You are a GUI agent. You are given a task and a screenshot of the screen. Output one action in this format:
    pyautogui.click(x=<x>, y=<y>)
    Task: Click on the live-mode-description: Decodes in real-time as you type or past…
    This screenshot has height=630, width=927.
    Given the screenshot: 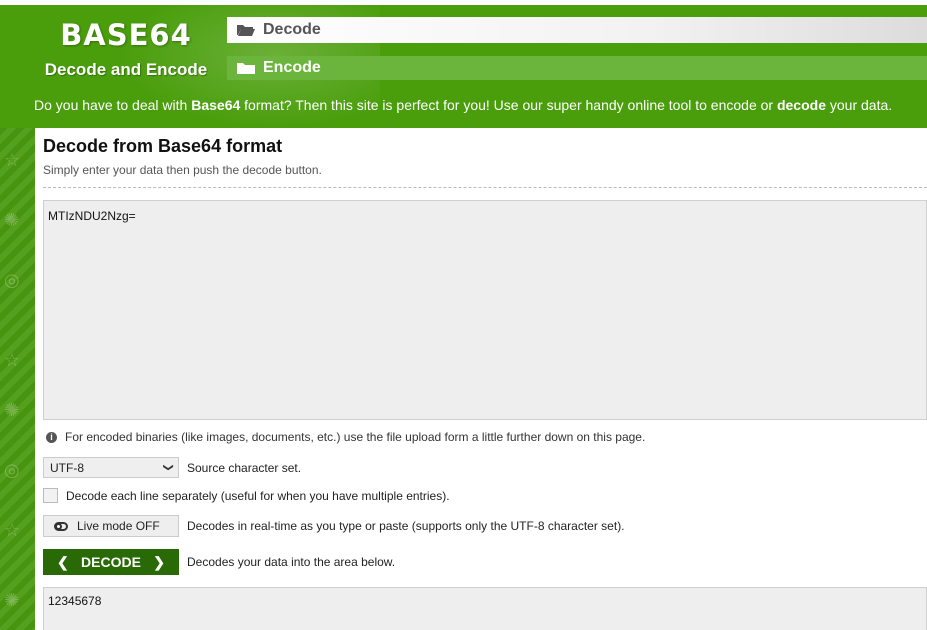 What is the action you would take?
    pyautogui.click(x=406, y=526)
    